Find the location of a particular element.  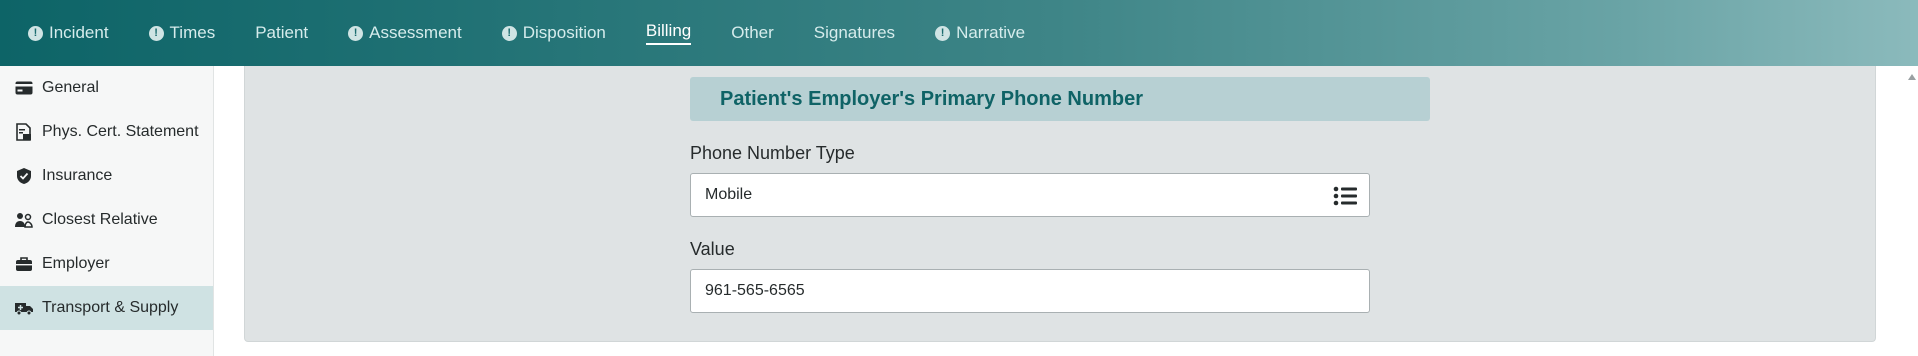

phone-value-text: 961-565-6565 is located at coordinates (755, 290).